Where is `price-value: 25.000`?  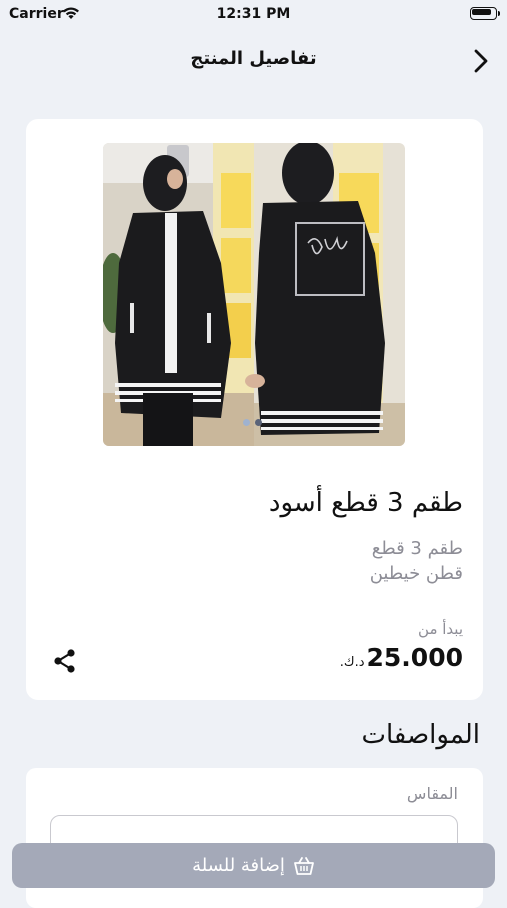
price-value: 25.000 is located at coordinates (414, 657).